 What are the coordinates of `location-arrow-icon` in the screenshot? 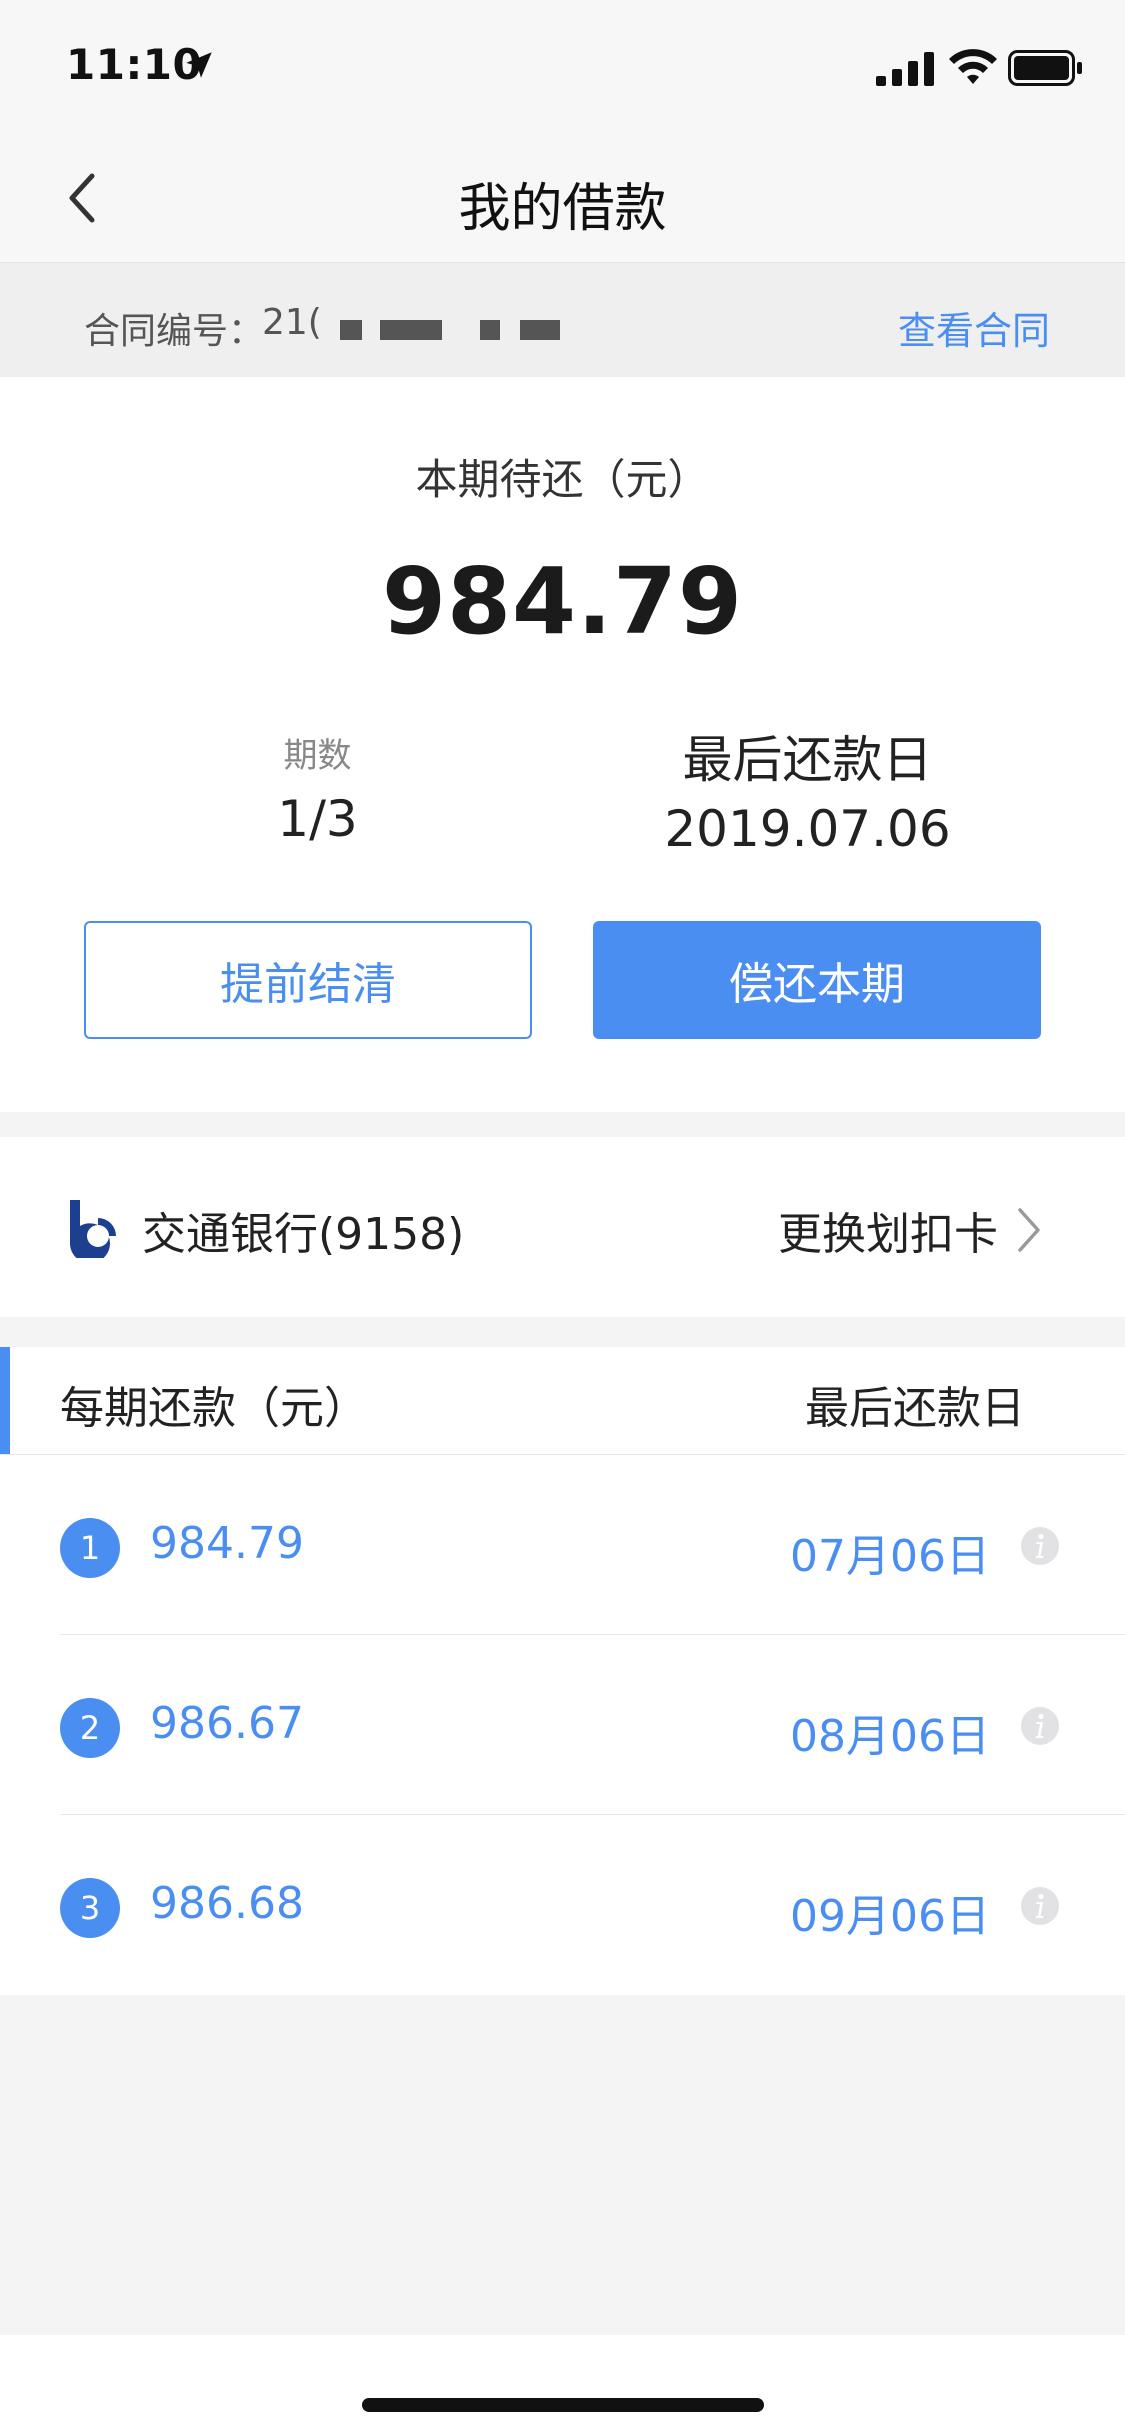 It's located at (199, 65).